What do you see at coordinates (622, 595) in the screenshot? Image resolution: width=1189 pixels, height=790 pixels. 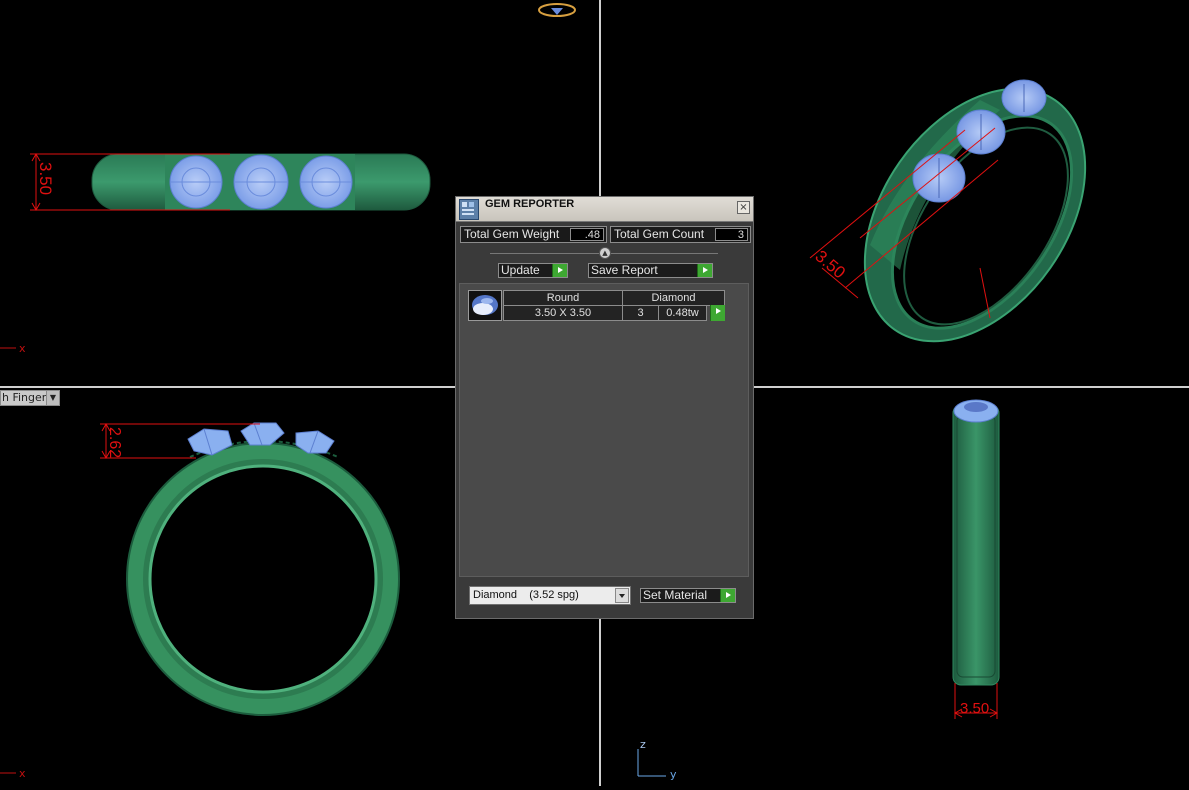 I see `chevron-down-icon` at bounding box center [622, 595].